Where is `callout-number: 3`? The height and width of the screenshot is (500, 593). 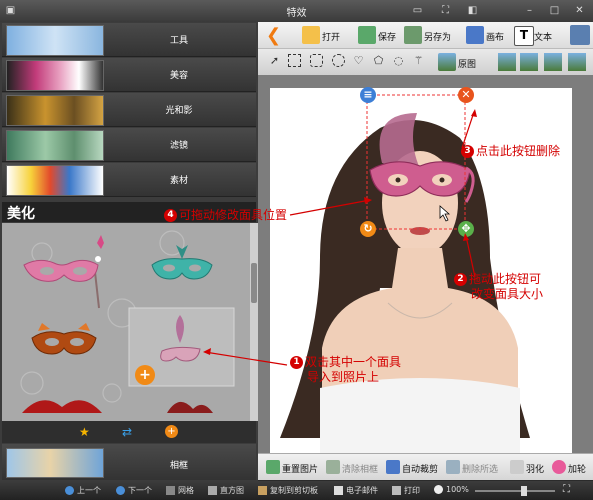 callout-number: 3 is located at coordinates (467, 151).